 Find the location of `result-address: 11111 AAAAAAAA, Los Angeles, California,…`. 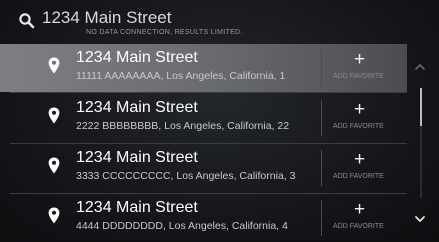

result-address: 11111 AAAAAAAA, Los Angeles, California,… is located at coordinates (181, 76).